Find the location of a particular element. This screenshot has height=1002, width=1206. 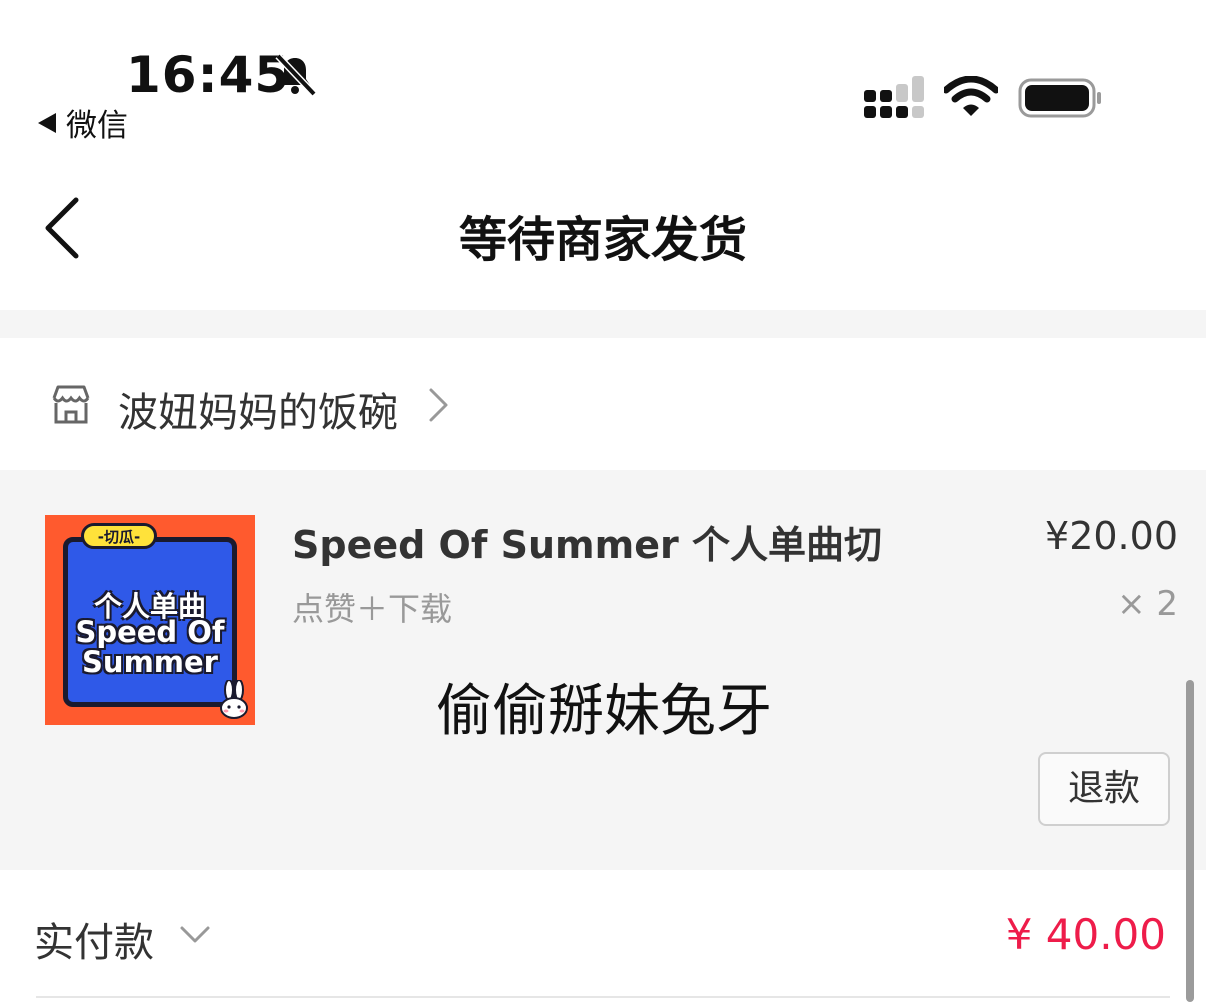

wifi-icon is located at coordinates (971, 96).